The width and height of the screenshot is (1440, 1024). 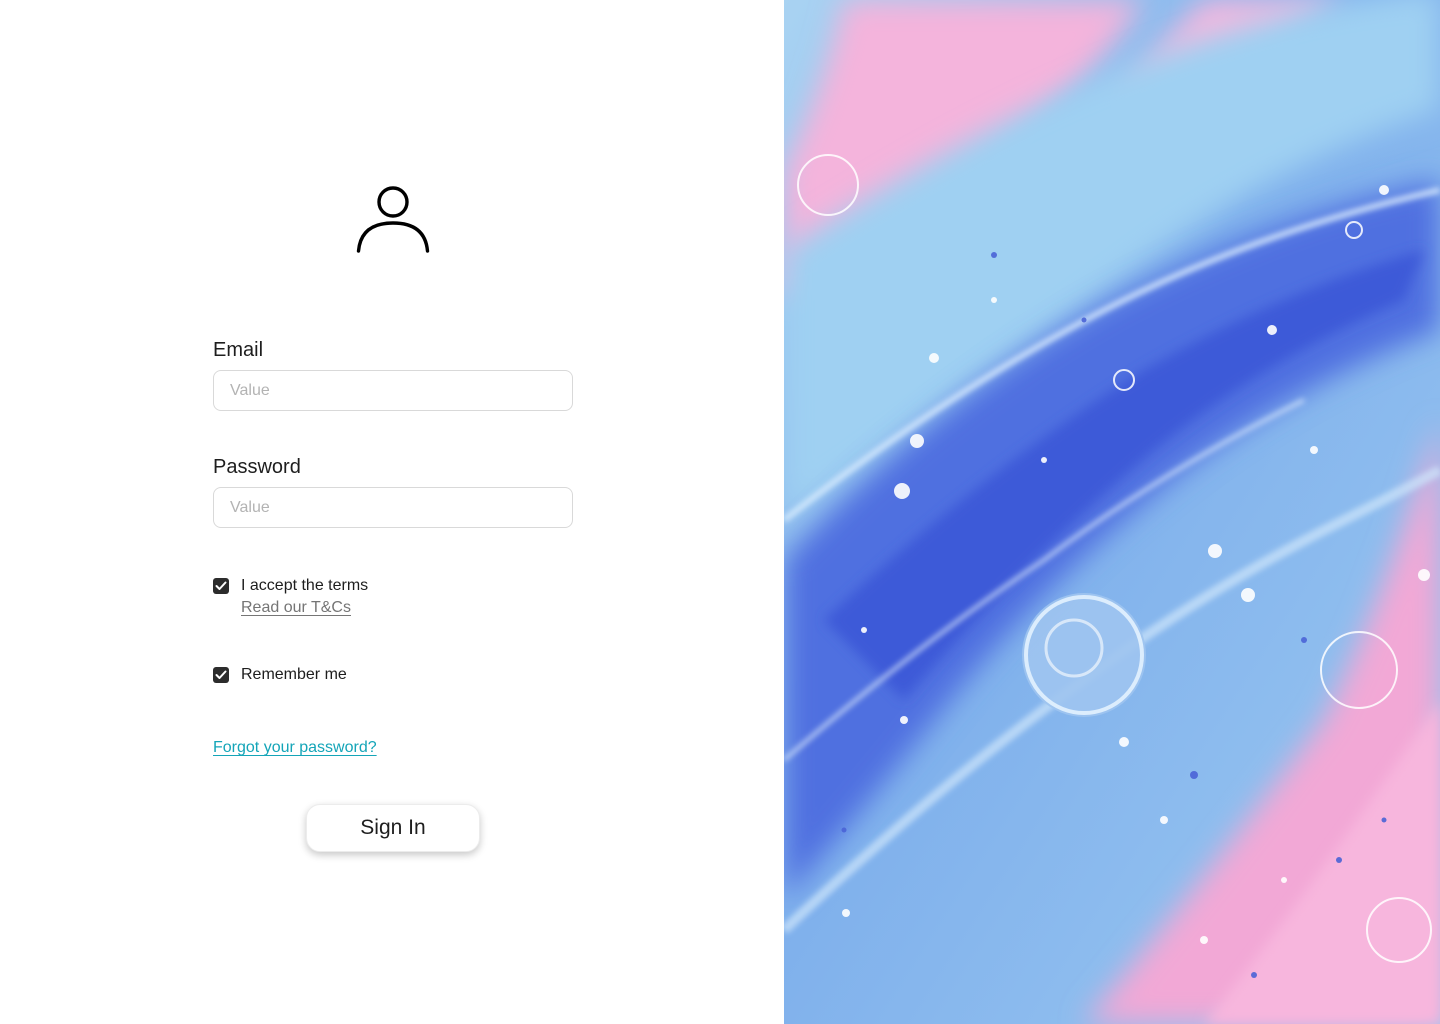 What do you see at coordinates (393, 507) in the screenshot?
I see `password-input` at bounding box center [393, 507].